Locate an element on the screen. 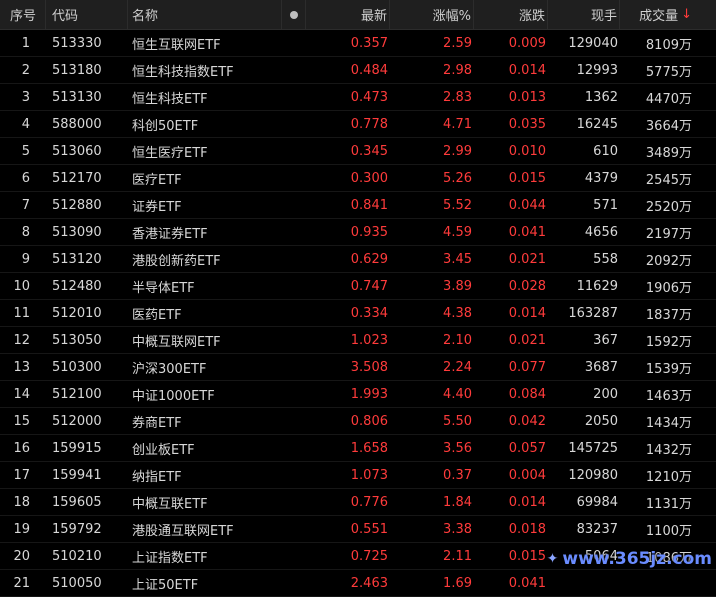  header-amount: 成交量 ↓ is located at coordinates (658, 14).